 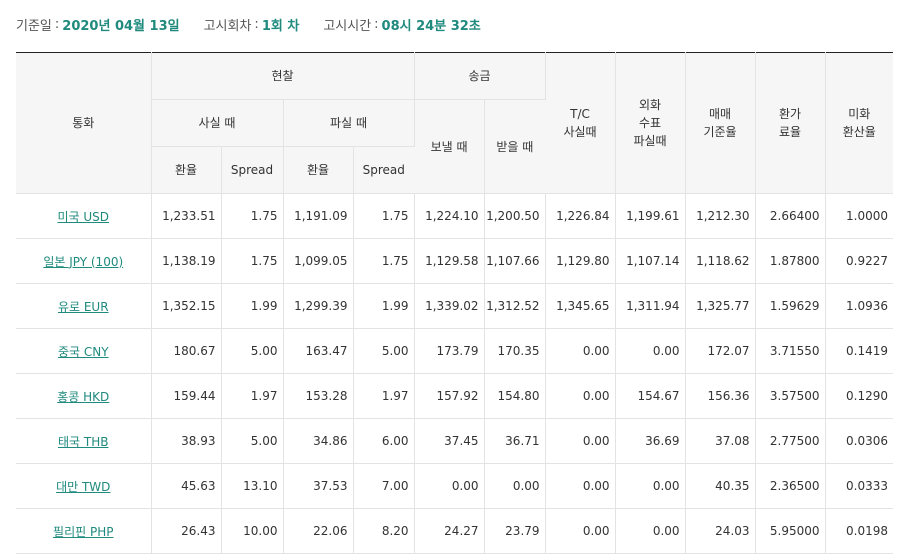 What do you see at coordinates (859, 261) in the screenshot?
I see `usd-conversion-cell: 0.9227` at bounding box center [859, 261].